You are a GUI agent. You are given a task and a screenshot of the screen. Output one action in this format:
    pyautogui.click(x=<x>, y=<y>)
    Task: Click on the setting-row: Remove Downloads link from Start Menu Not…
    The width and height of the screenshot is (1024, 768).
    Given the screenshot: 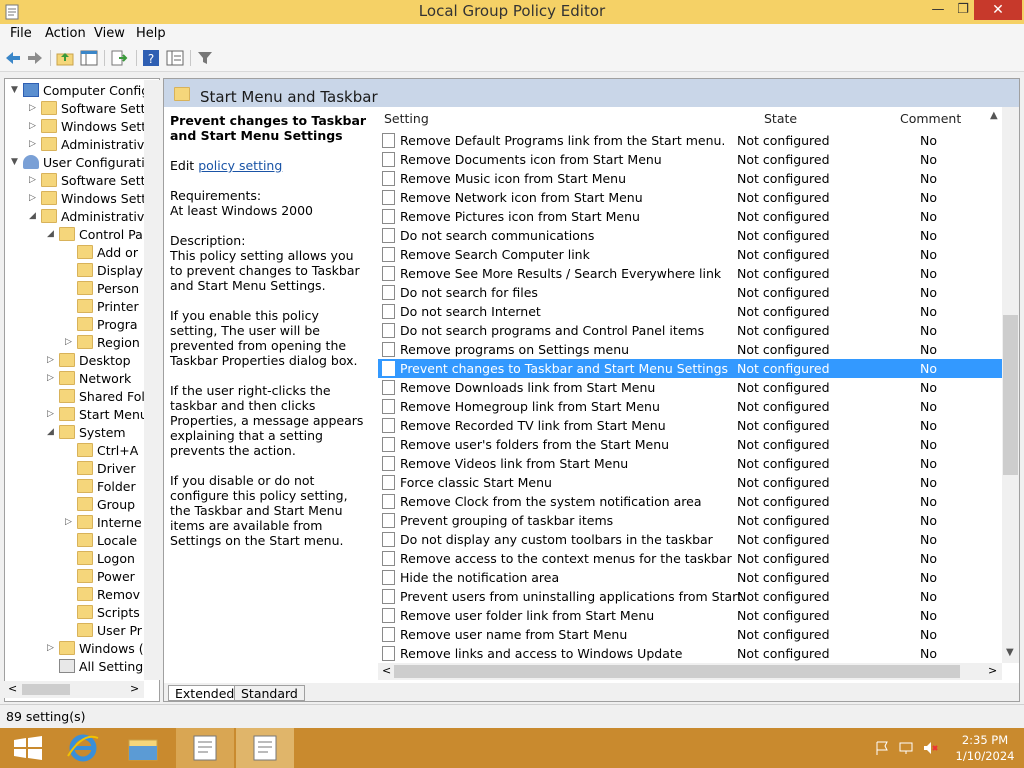 What is the action you would take?
    pyautogui.click(x=690, y=387)
    